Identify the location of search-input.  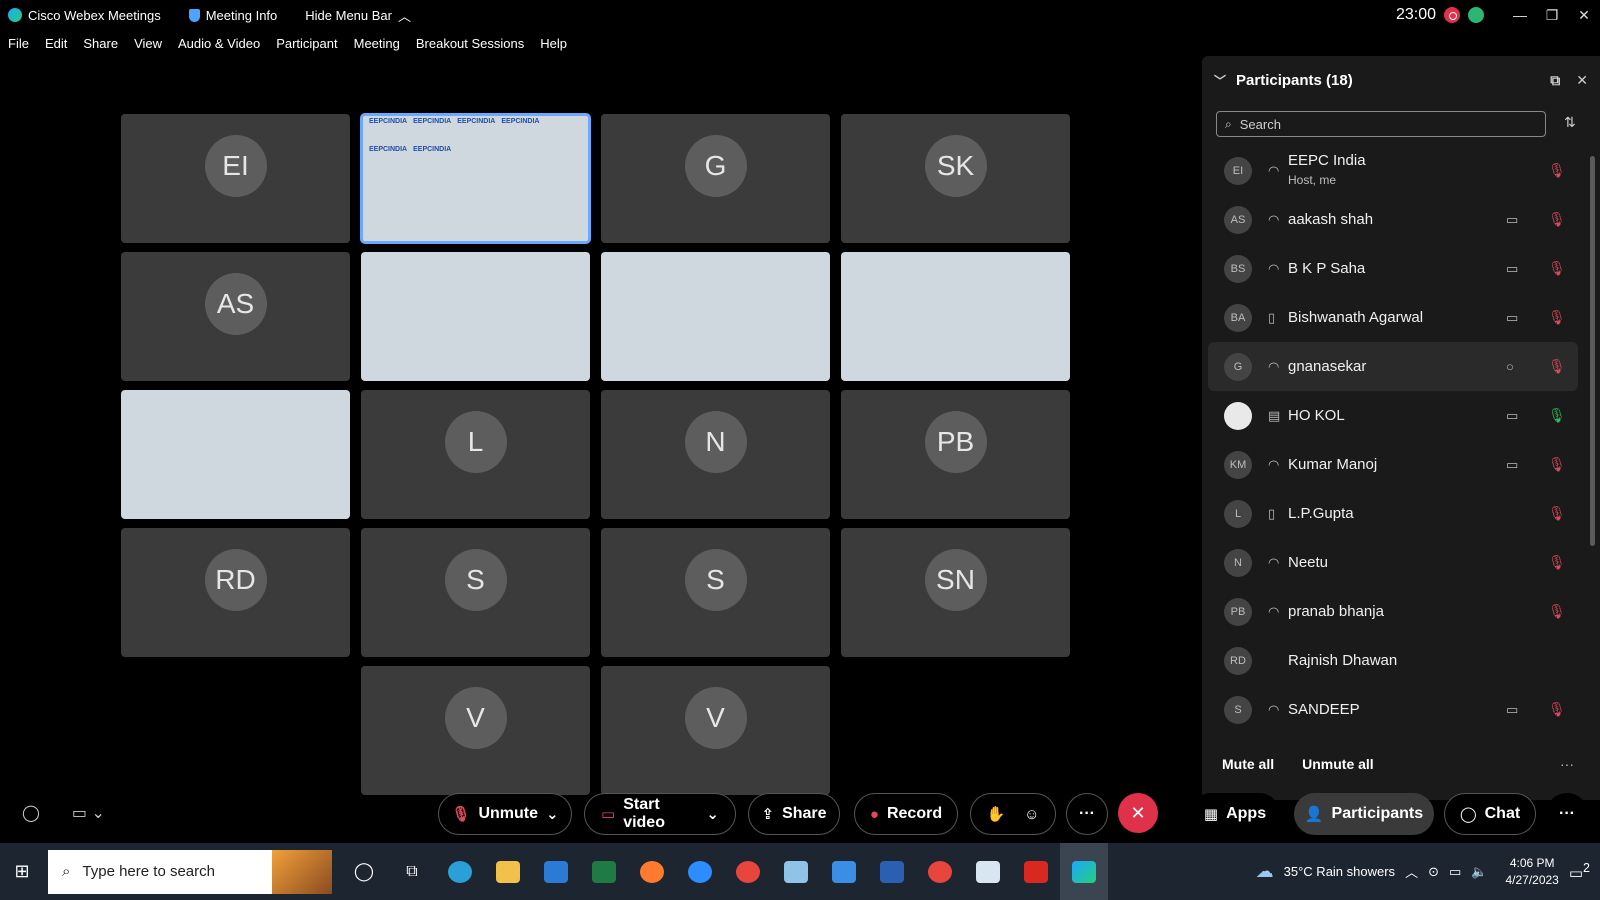
(1379, 124).